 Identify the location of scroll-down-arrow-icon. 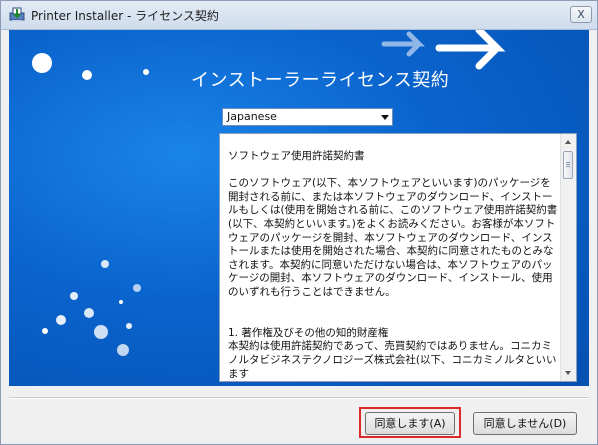
(568, 373).